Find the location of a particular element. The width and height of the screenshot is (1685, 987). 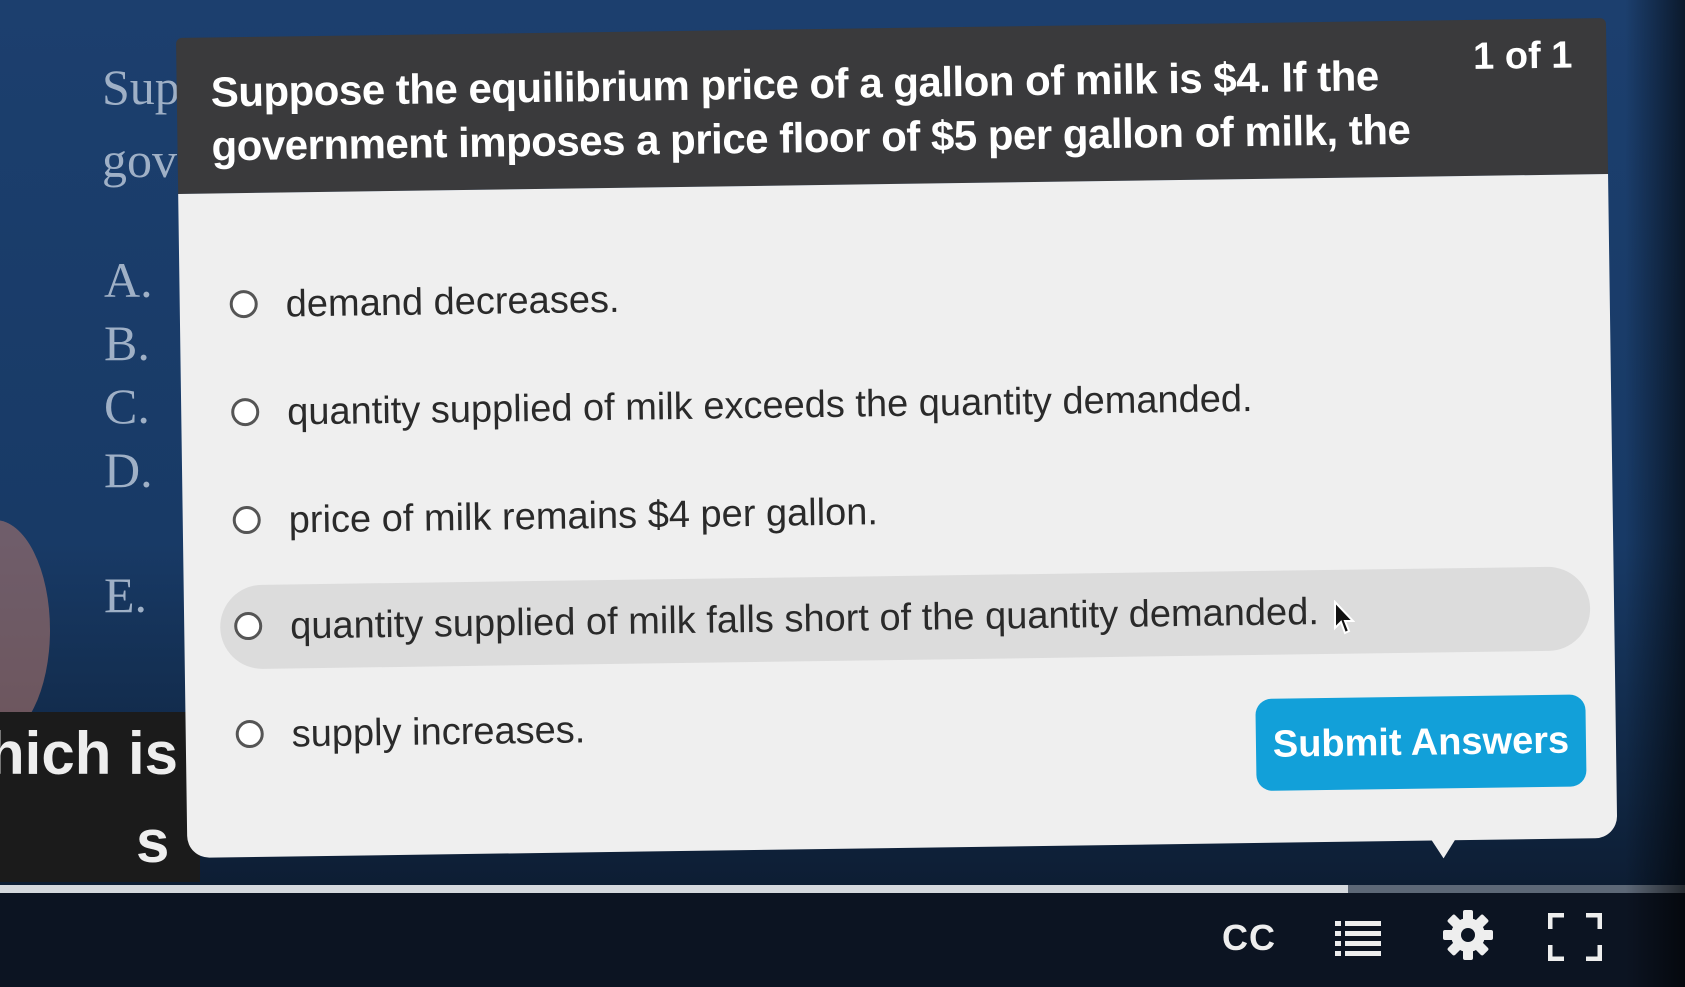

answer-option-1: demand decreases. is located at coordinates (900, 295).